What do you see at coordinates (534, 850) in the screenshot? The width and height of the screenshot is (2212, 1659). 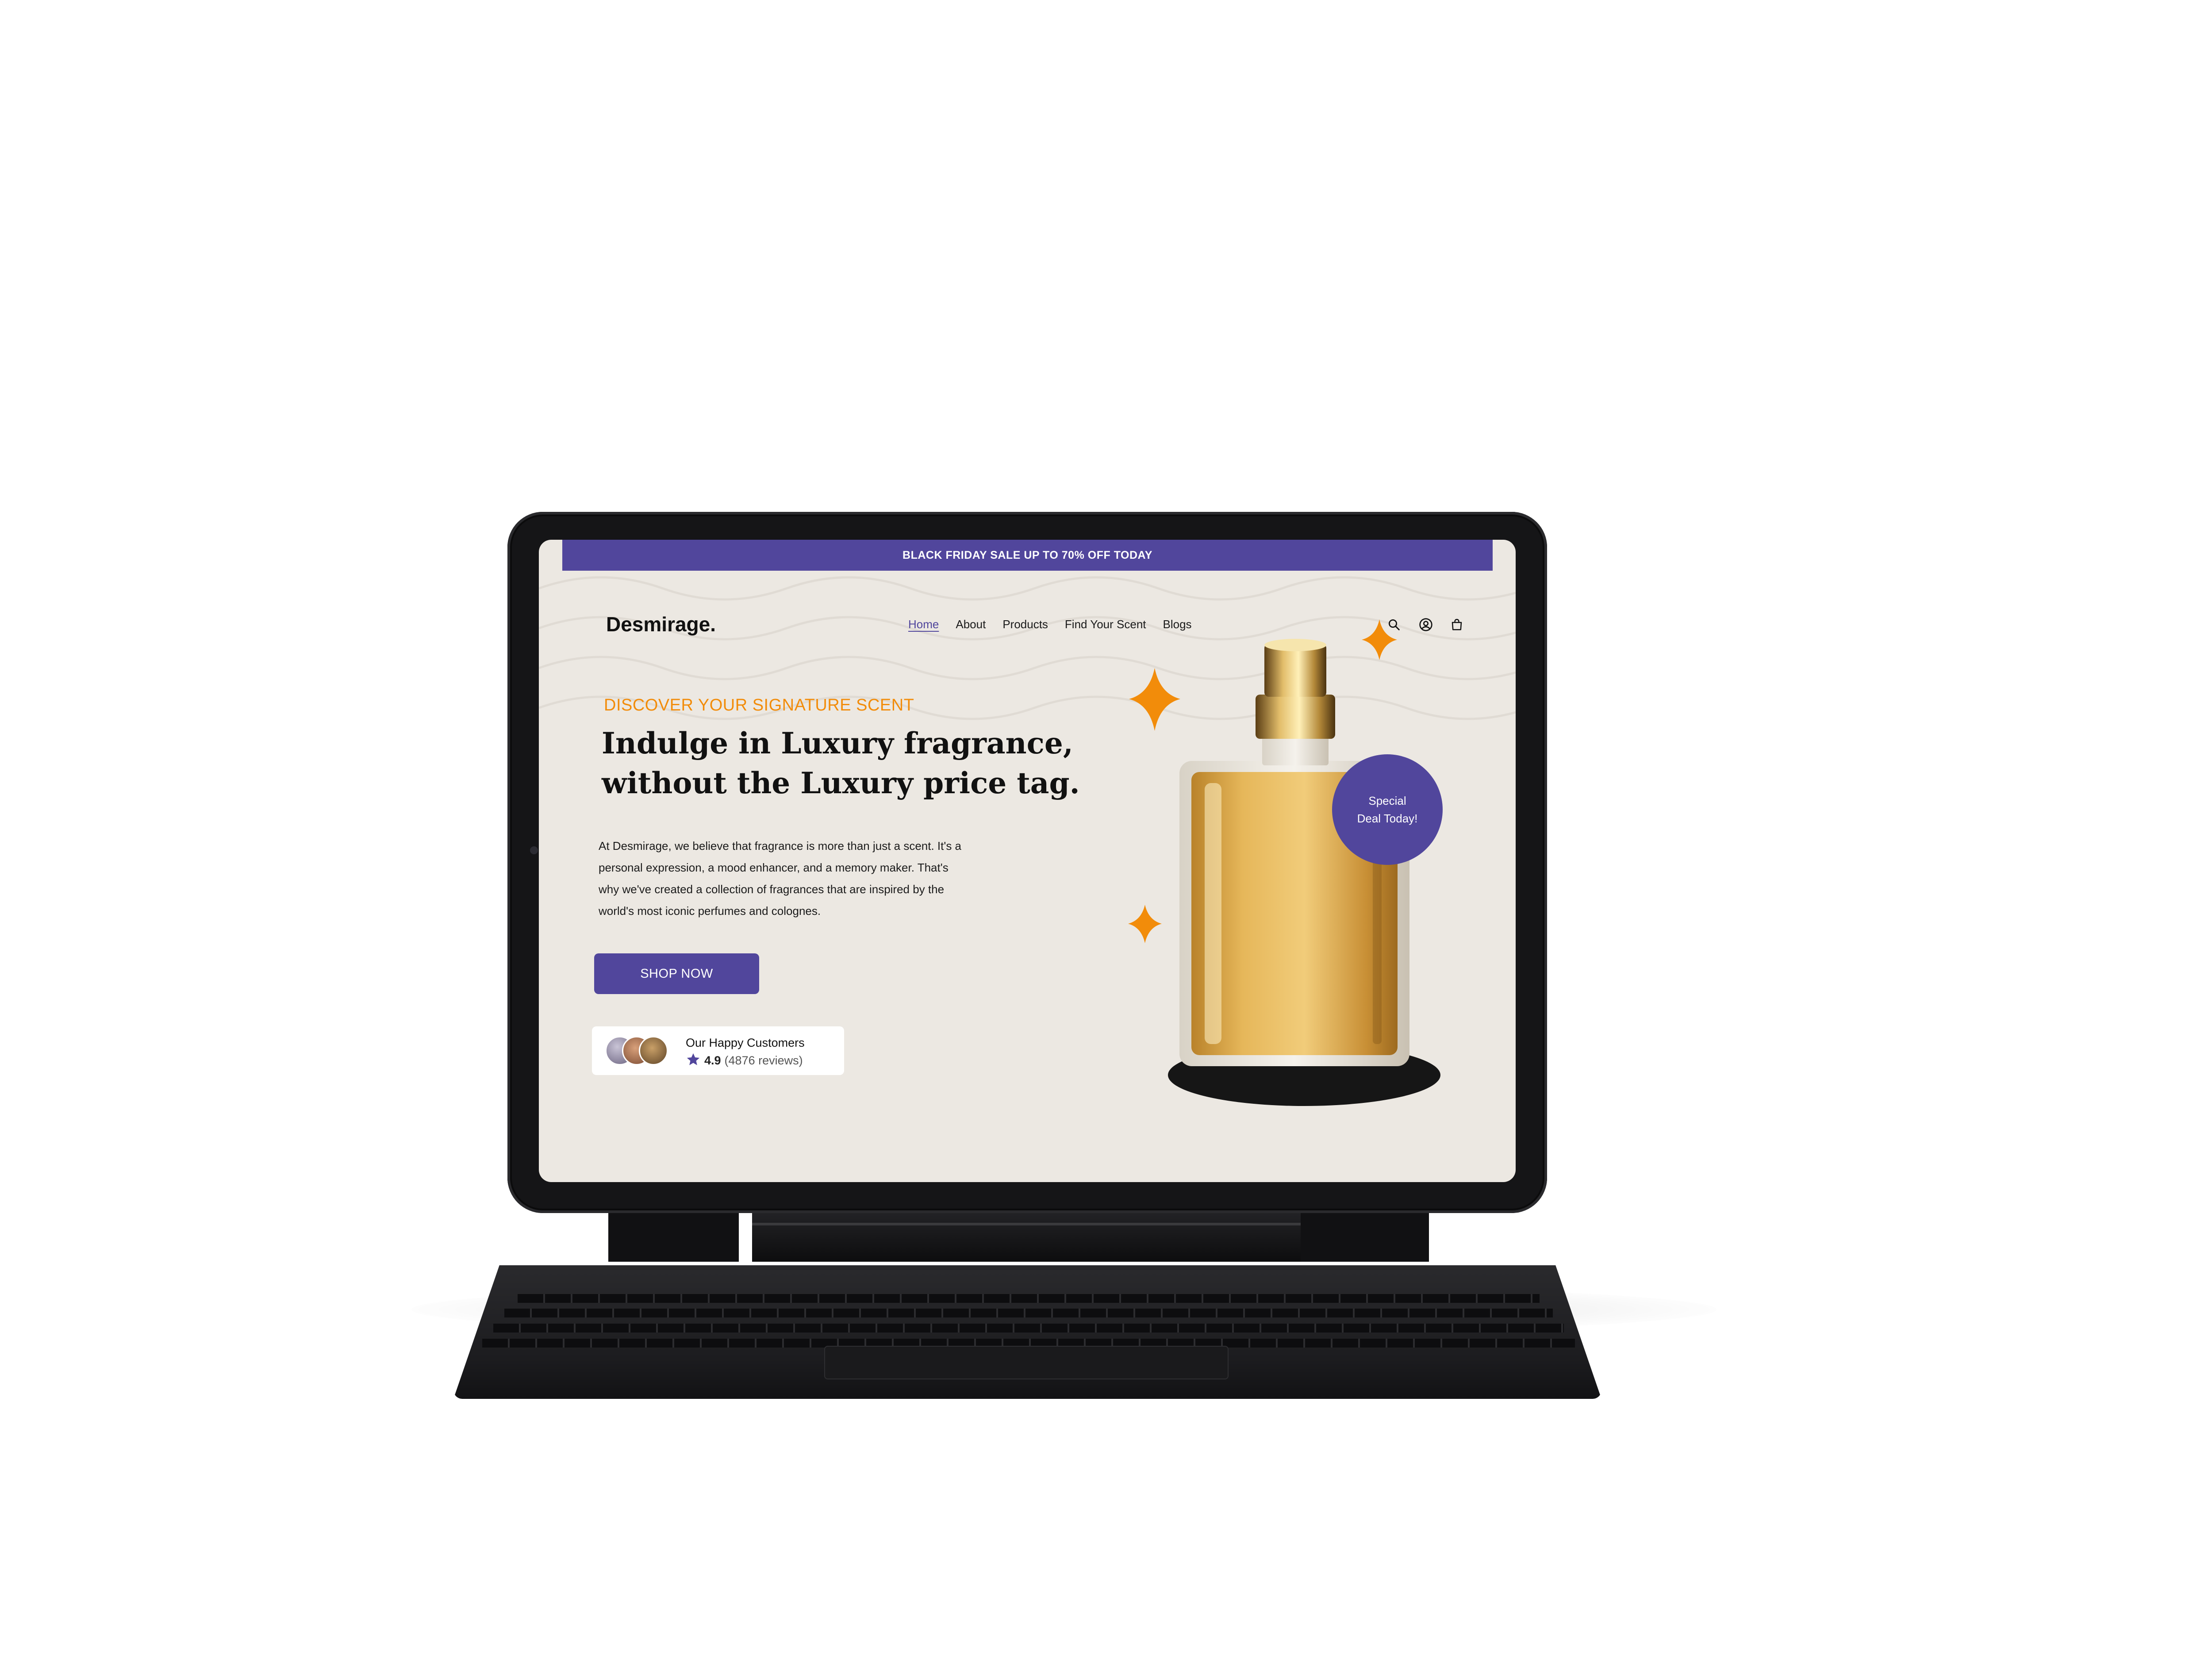 I see `camera-dot` at bounding box center [534, 850].